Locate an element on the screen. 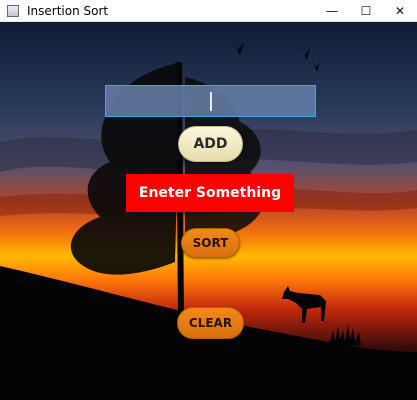 This screenshot has height=400, width=417. app-icon is located at coordinates (13, 10).